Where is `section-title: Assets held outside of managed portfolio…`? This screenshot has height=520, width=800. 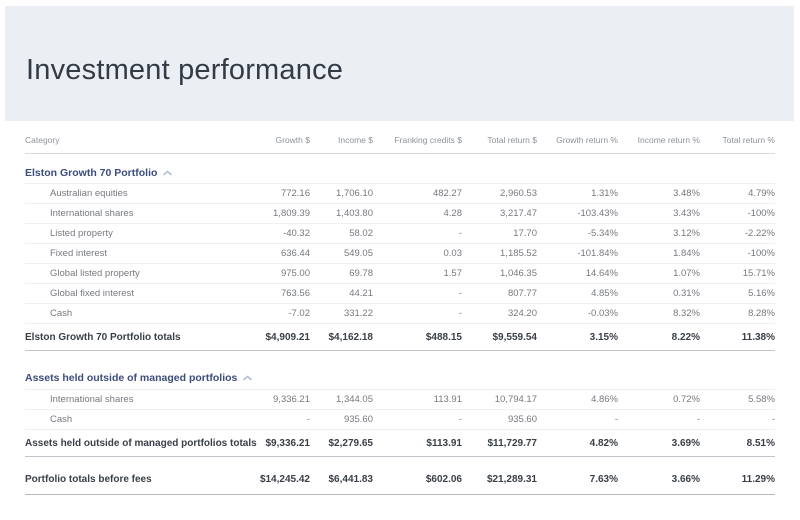 section-title: Assets held outside of managed portfolio… is located at coordinates (131, 378).